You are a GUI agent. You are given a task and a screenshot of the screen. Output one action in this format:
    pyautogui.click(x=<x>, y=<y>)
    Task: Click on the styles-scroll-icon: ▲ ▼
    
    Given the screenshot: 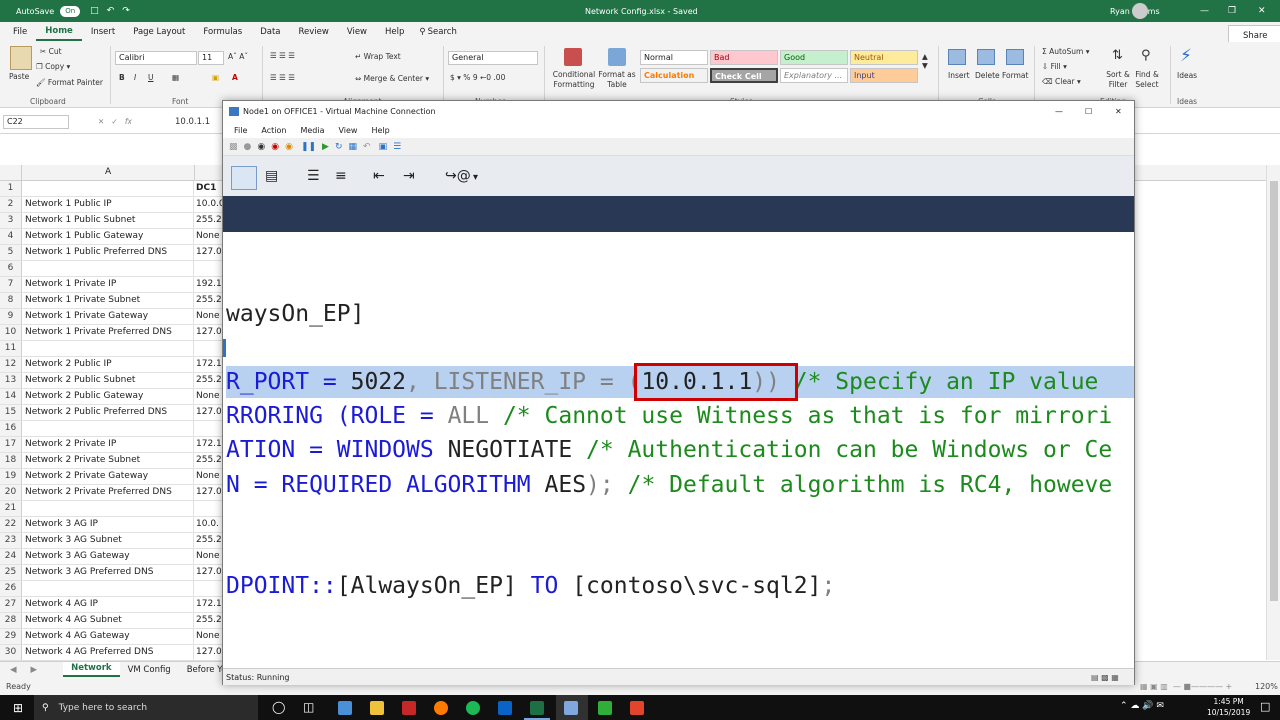 What is the action you would take?
    pyautogui.click(x=925, y=61)
    